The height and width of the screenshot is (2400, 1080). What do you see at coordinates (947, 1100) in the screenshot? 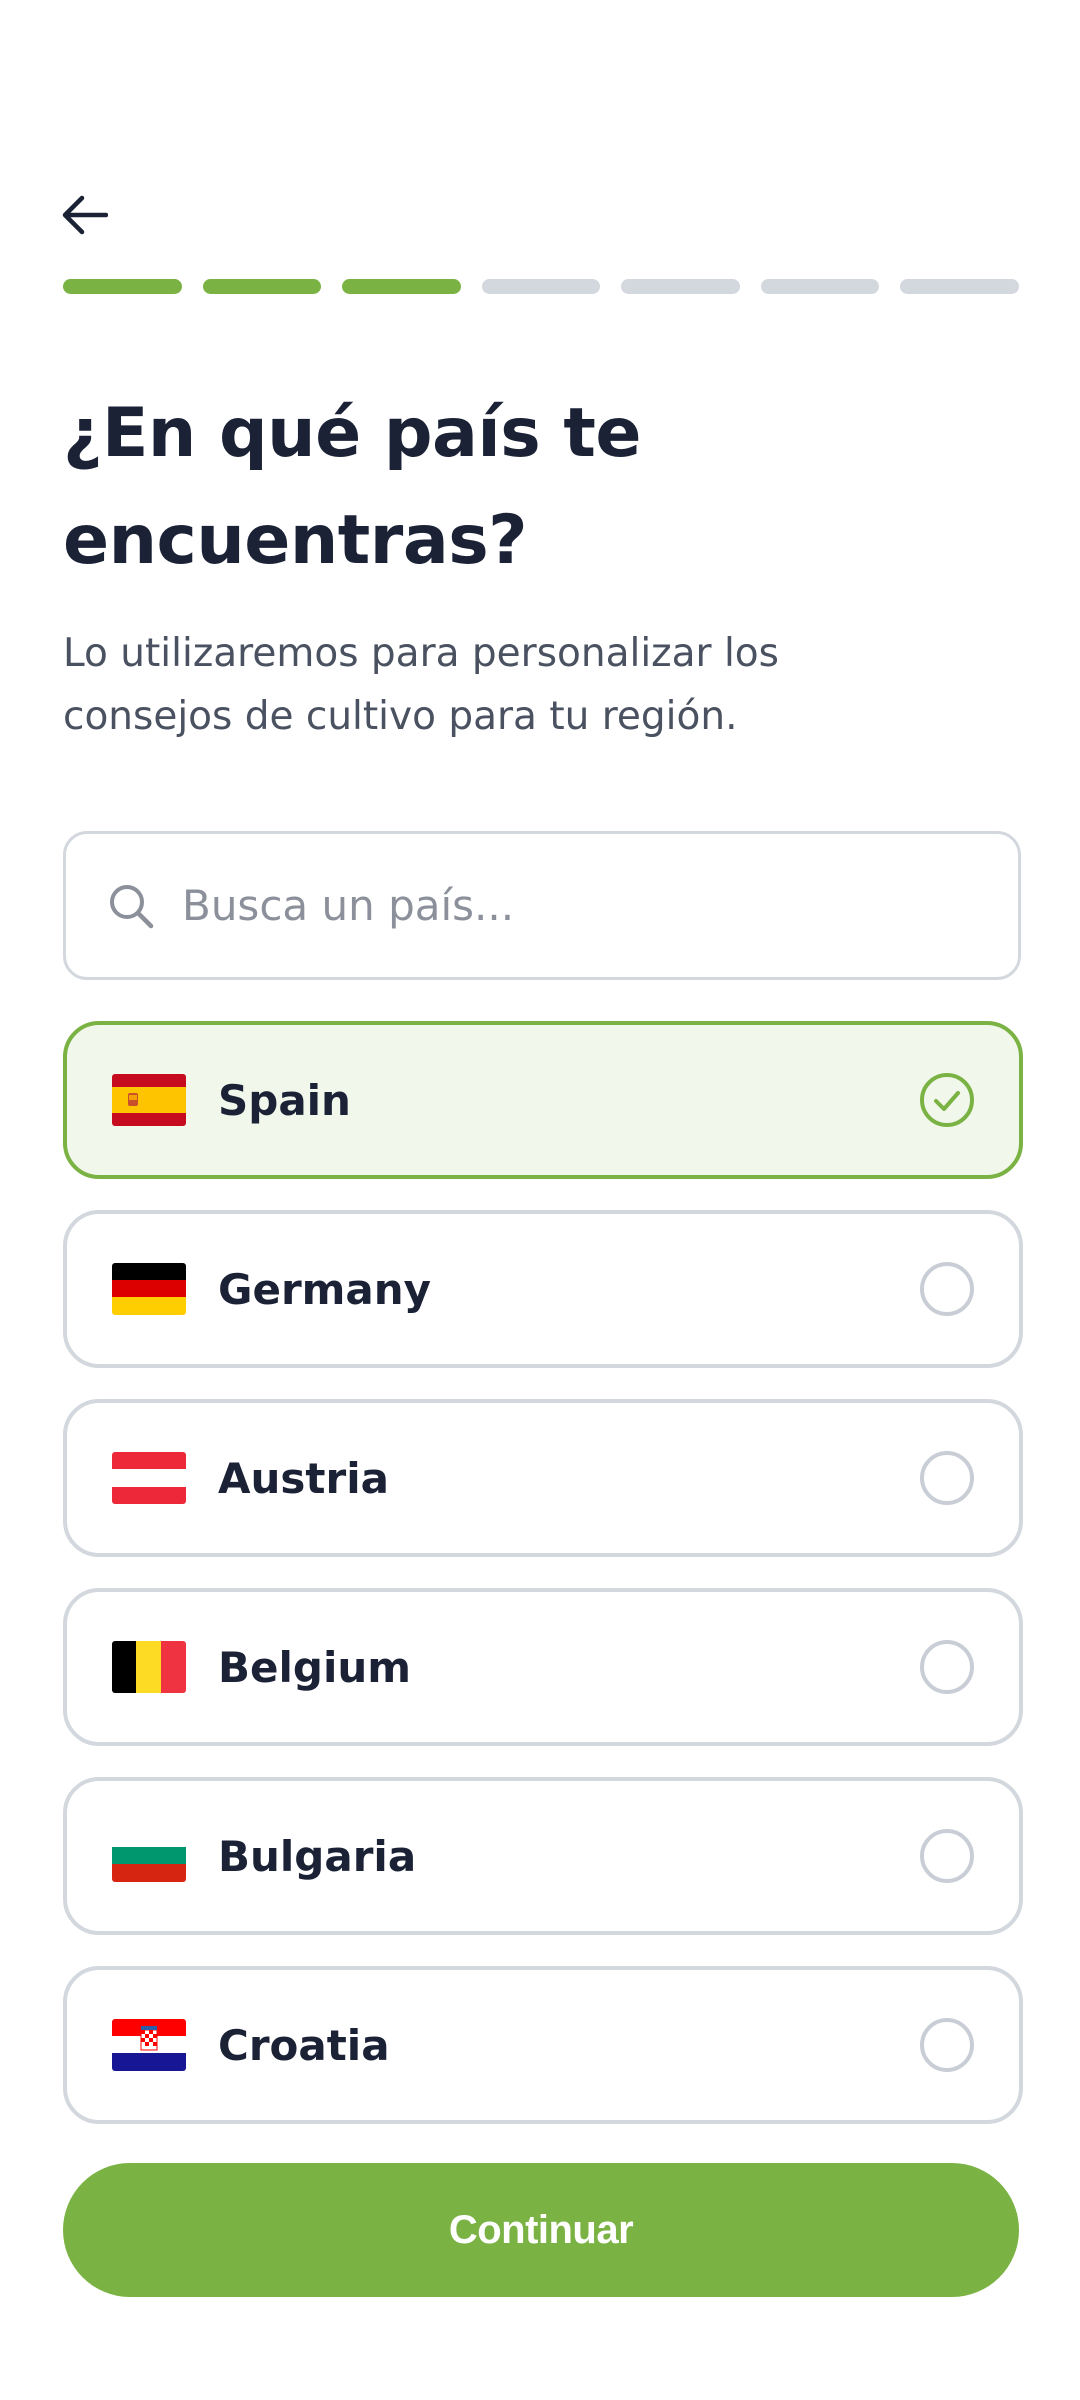
I see `check-circle-icon` at bounding box center [947, 1100].